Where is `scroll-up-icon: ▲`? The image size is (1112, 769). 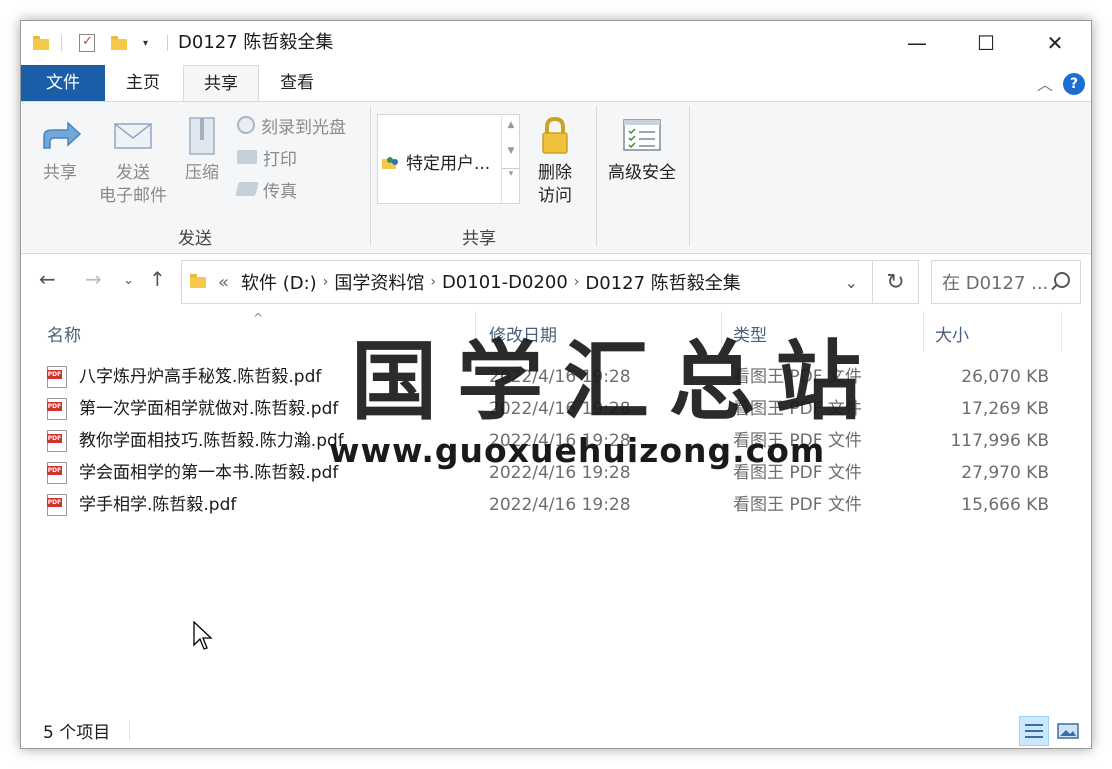 scroll-up-icon: ▲ is located at coordinates (511, 125).